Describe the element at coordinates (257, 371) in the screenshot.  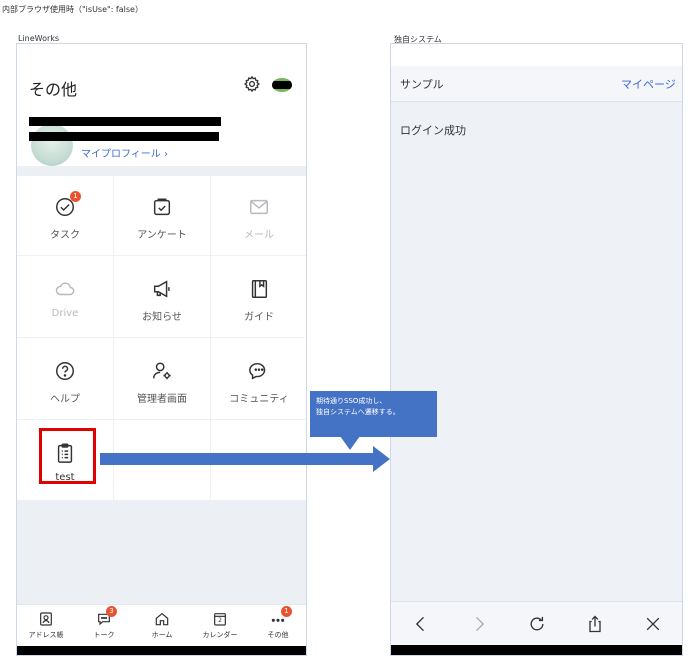
I see `chat-bubbles-icon` at that location.